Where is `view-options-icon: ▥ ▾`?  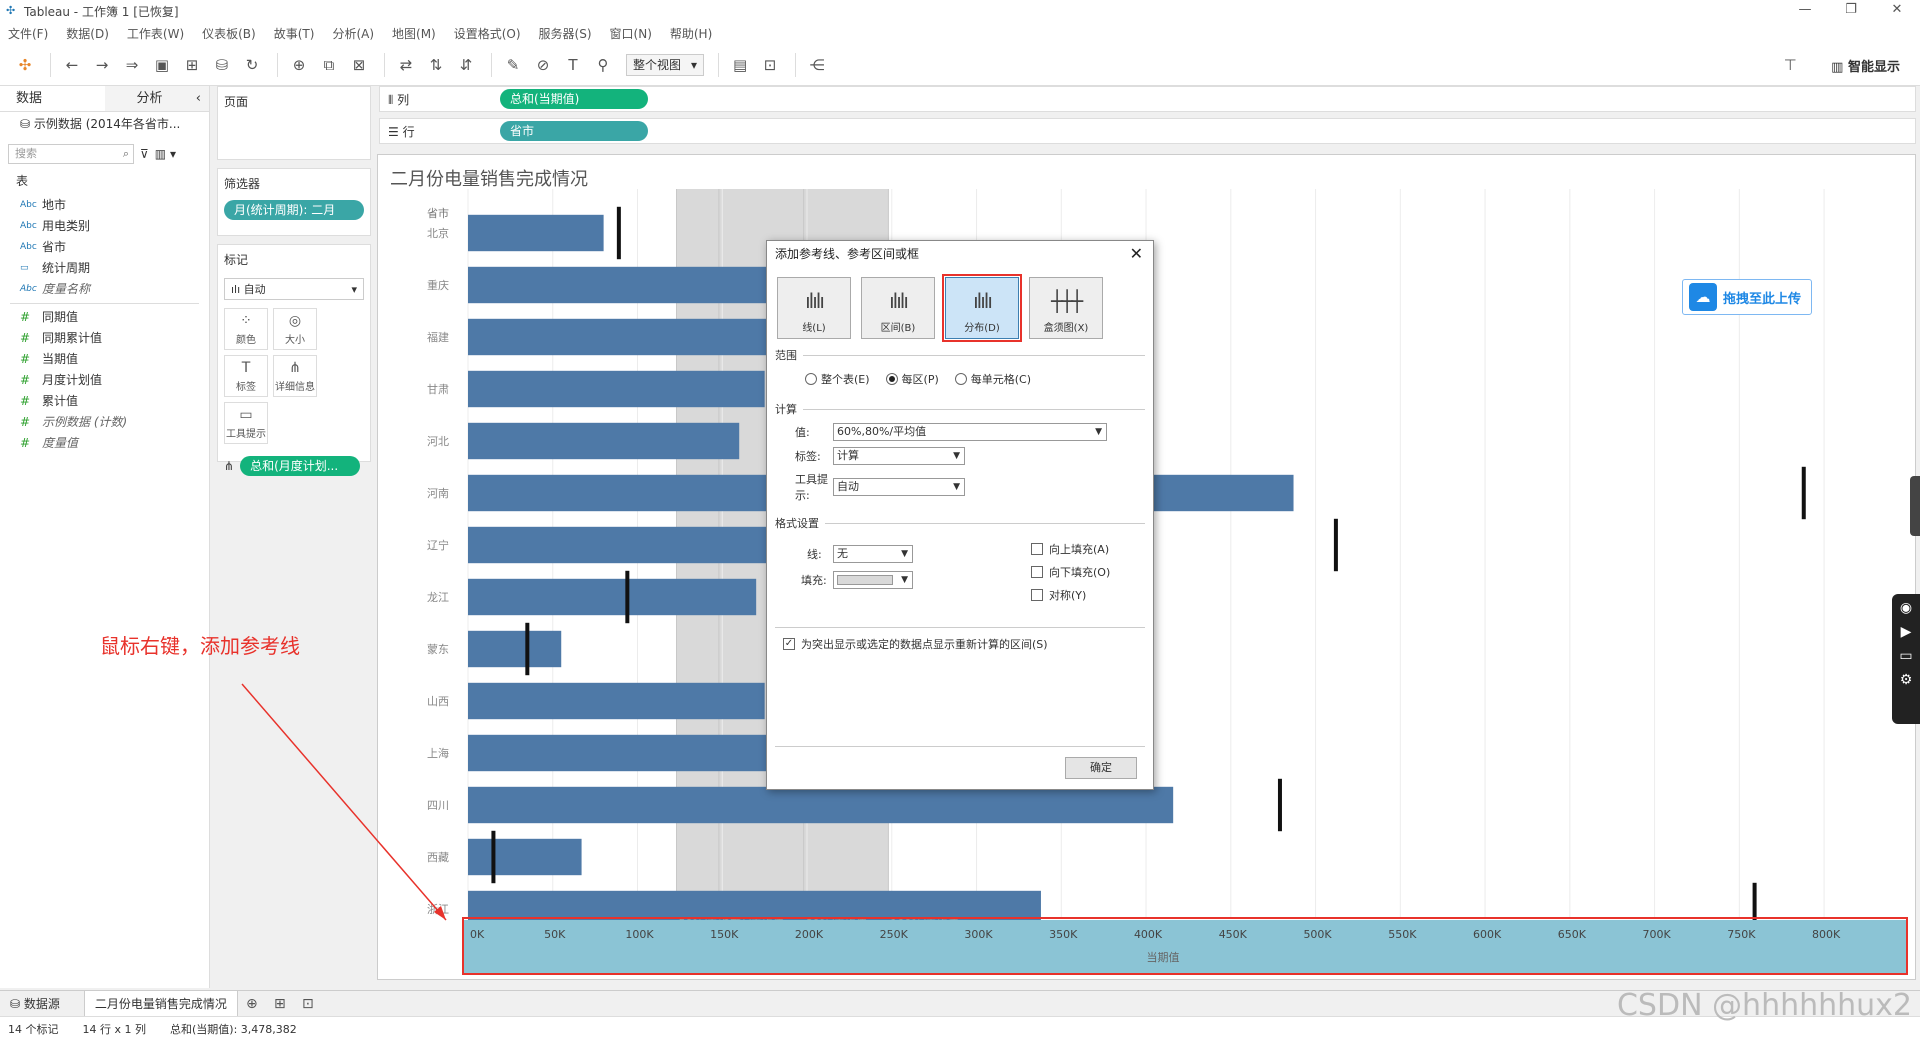 view-options-icon: ▥ ▾ is located at coordinates (165, 154).